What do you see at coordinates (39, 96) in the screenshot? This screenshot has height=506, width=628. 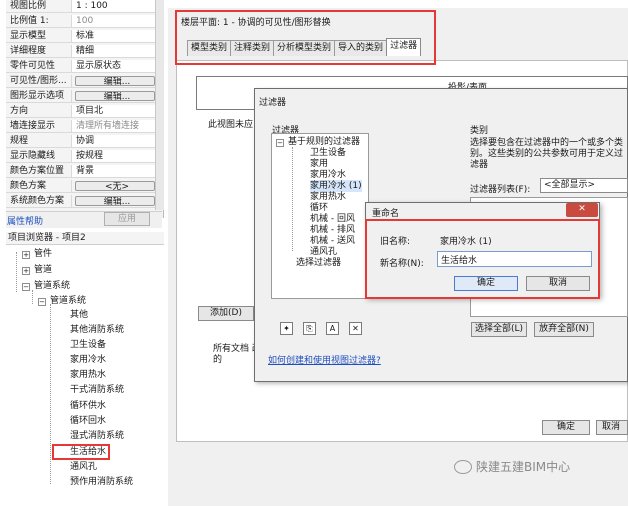 I see `property-key: 图形显示选项` at bounding box center [39, 96].